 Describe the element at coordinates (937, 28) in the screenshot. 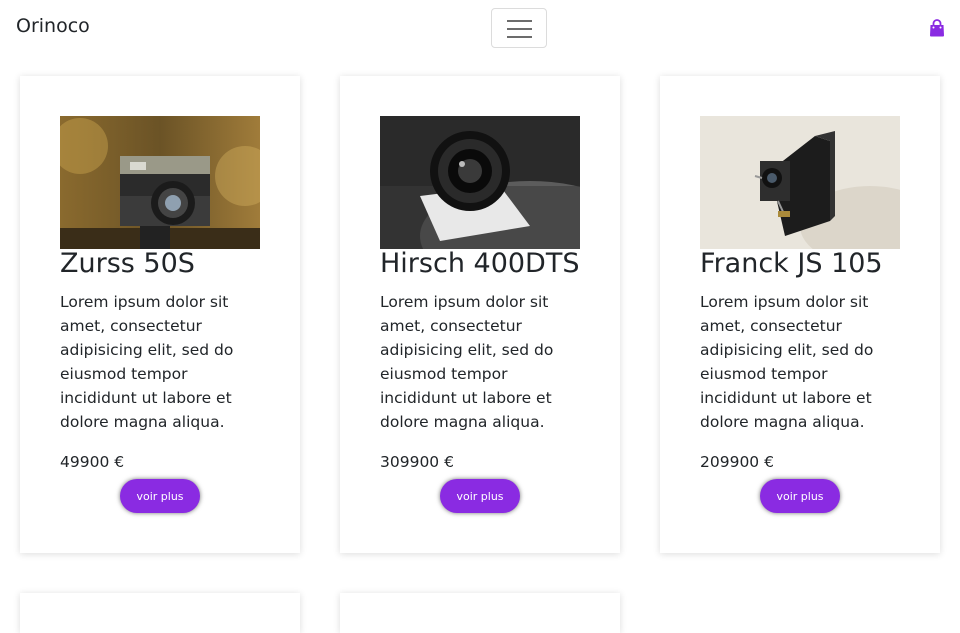

I see `shopping-bag-icon` at that location.